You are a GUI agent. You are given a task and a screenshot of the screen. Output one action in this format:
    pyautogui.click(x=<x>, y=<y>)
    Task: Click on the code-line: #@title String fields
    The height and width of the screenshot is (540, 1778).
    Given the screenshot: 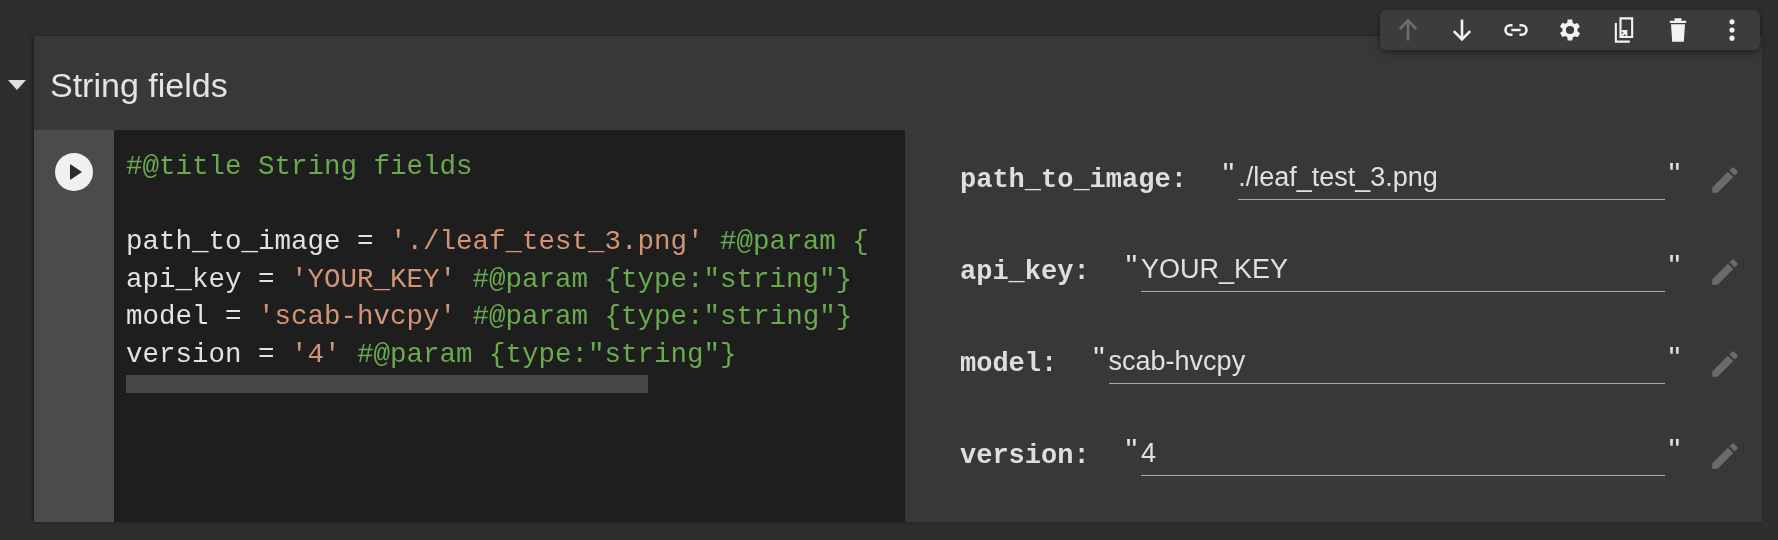 What is the action you would take?
    pyautogui.click(x=299, y=166)
    